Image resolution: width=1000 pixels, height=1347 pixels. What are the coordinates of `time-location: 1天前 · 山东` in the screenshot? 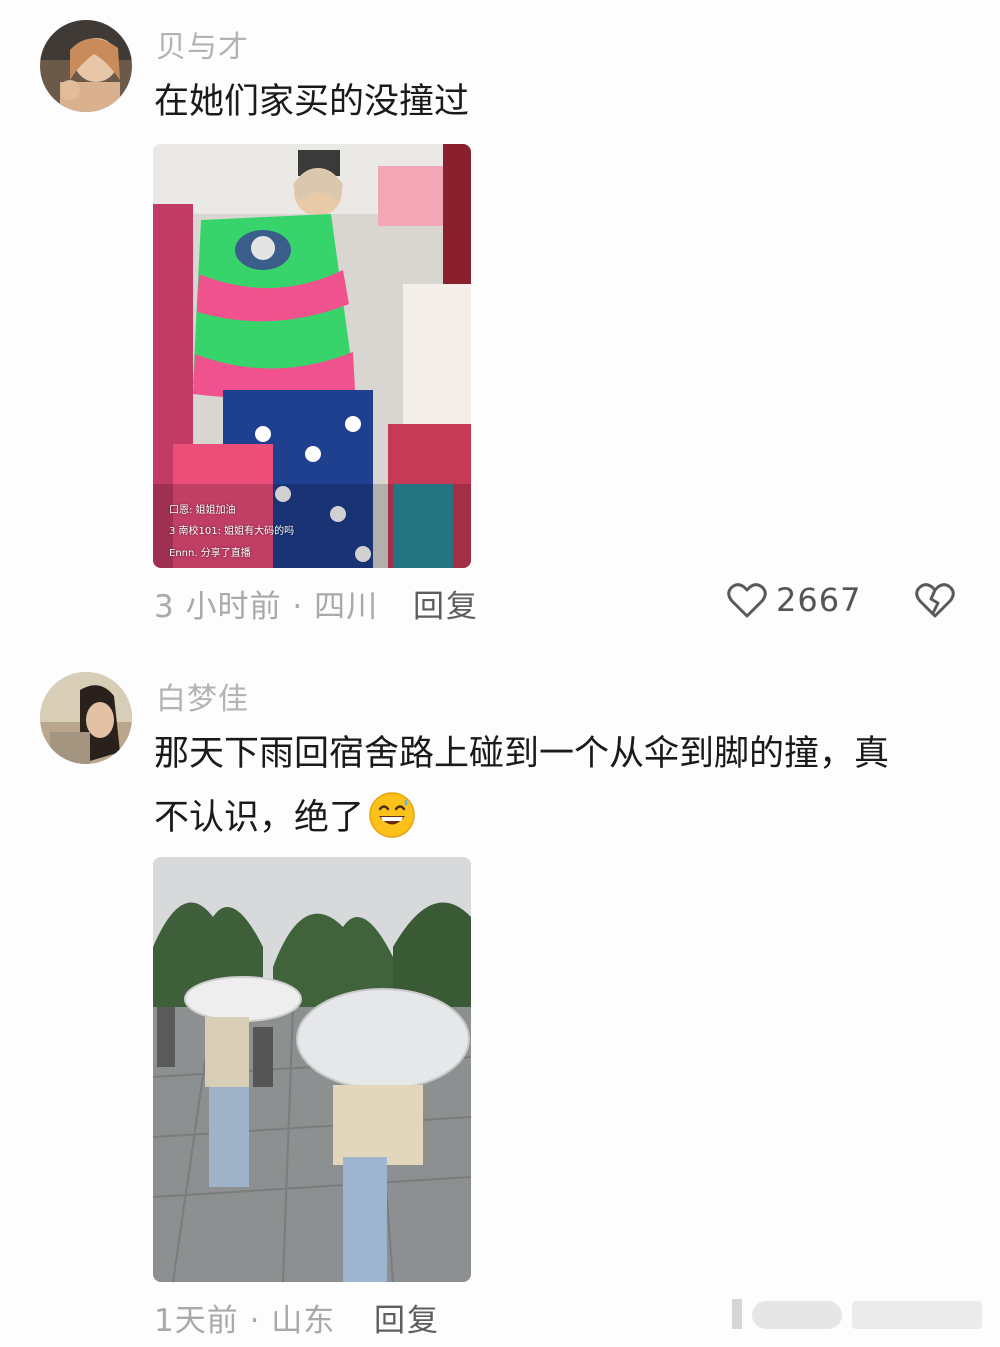 It's located at (245, 1321).